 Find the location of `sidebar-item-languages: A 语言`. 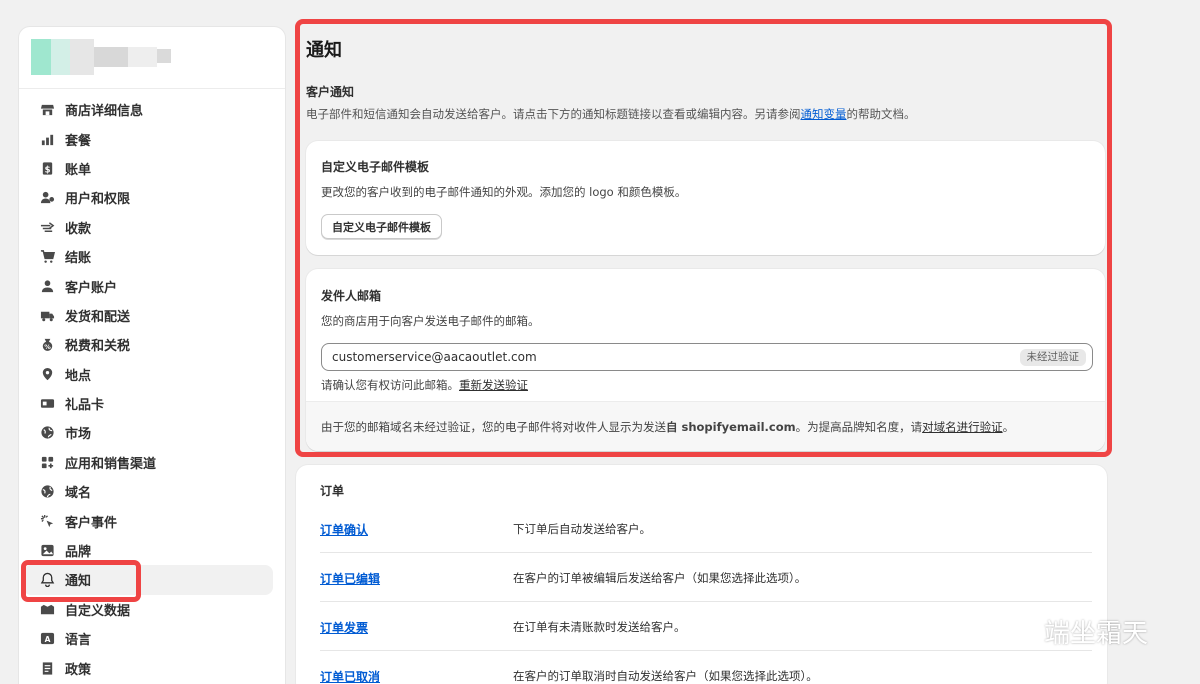

sidebar-item-languages: A 语言 is located at coordinates (148, 638).